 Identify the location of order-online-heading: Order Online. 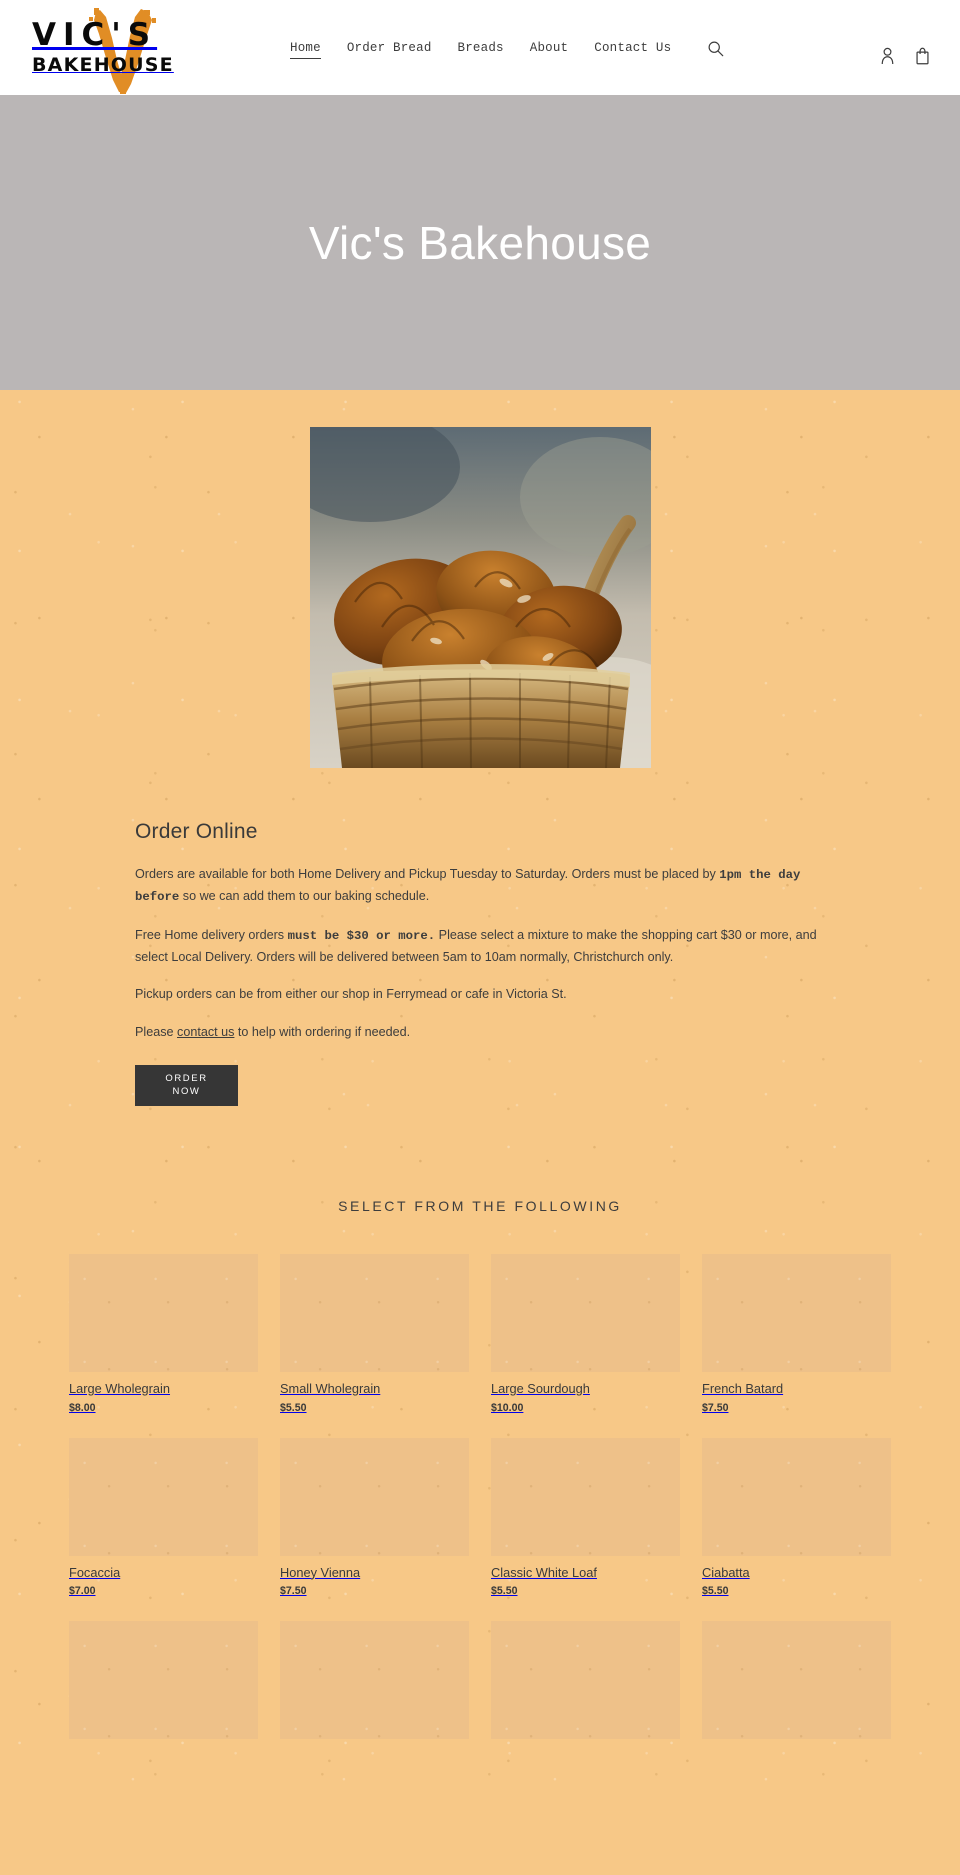
(196, 831).